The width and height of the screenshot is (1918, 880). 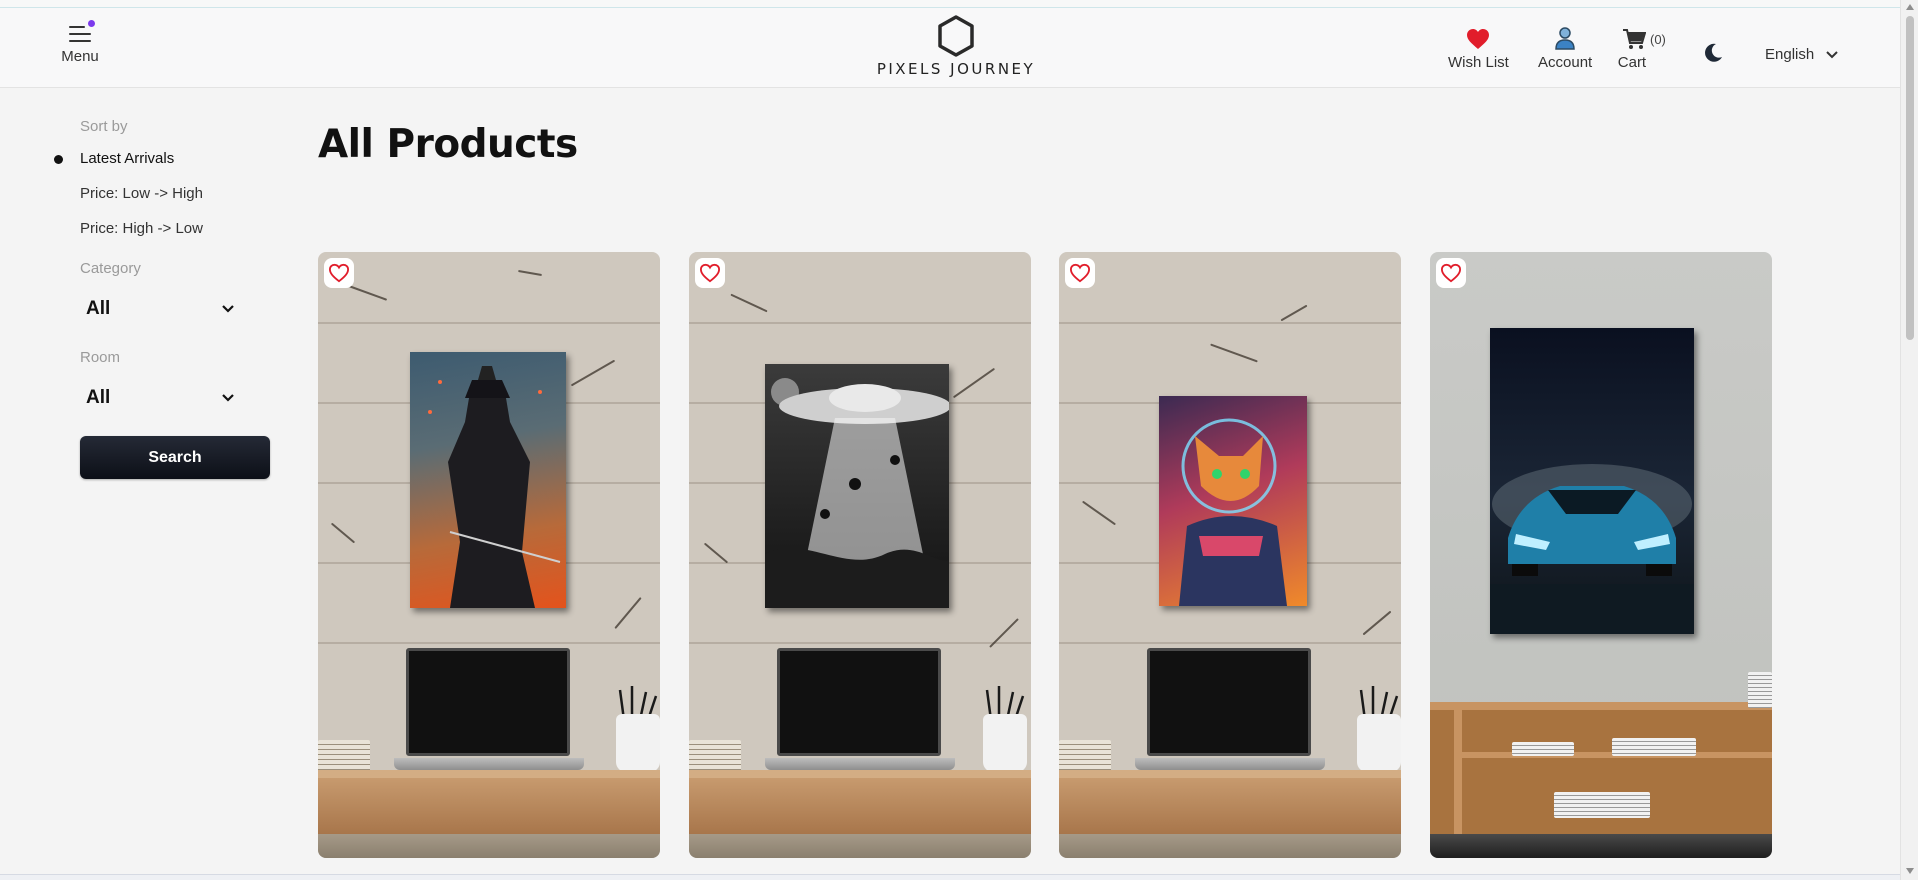 What do you see at coordinates (175, 457) in the screenshot?
I see `search-button: Search` at bounding box center [175, 457].